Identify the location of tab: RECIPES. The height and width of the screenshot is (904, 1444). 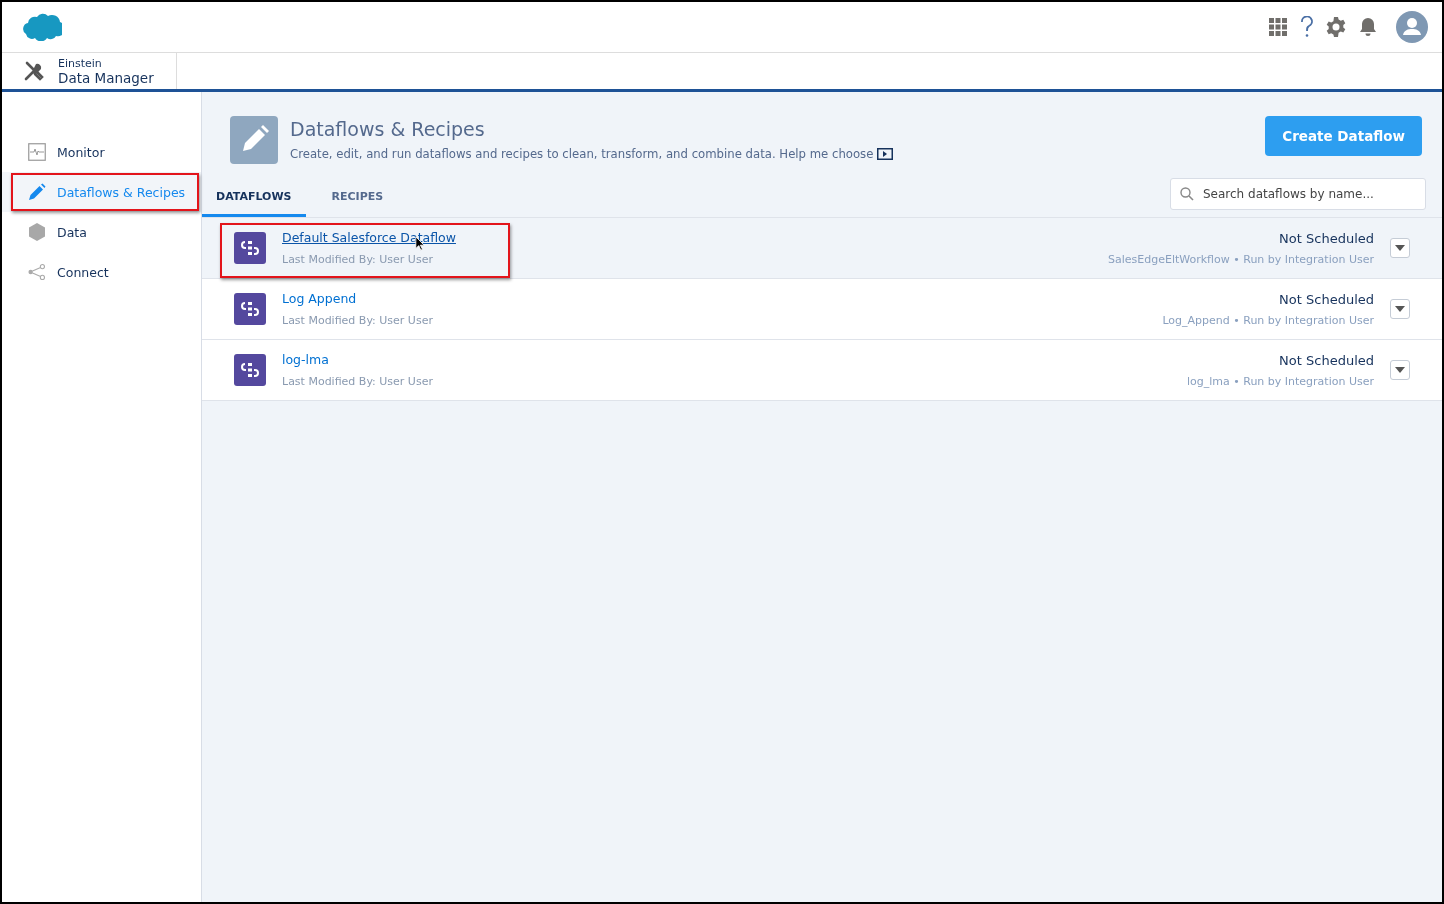
(357, 198).